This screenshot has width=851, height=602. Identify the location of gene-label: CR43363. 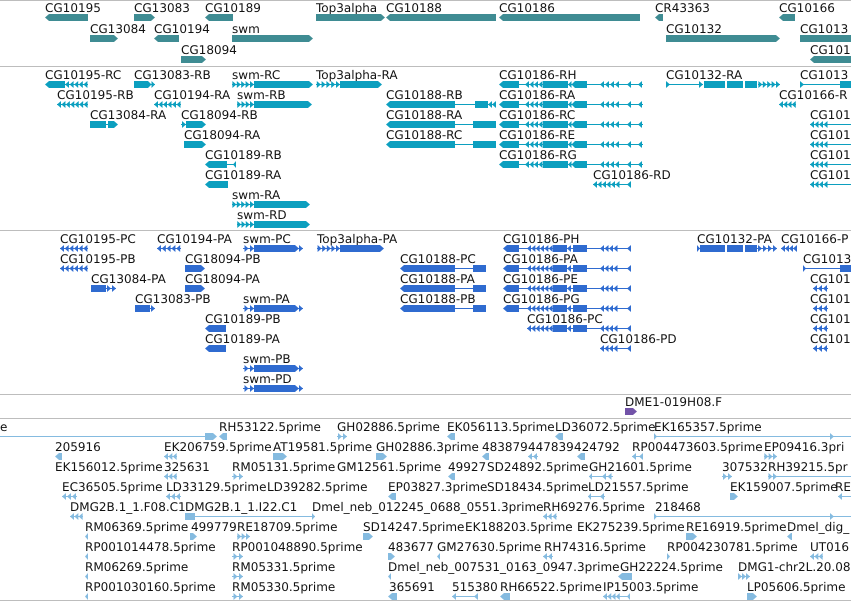
(682, 8).